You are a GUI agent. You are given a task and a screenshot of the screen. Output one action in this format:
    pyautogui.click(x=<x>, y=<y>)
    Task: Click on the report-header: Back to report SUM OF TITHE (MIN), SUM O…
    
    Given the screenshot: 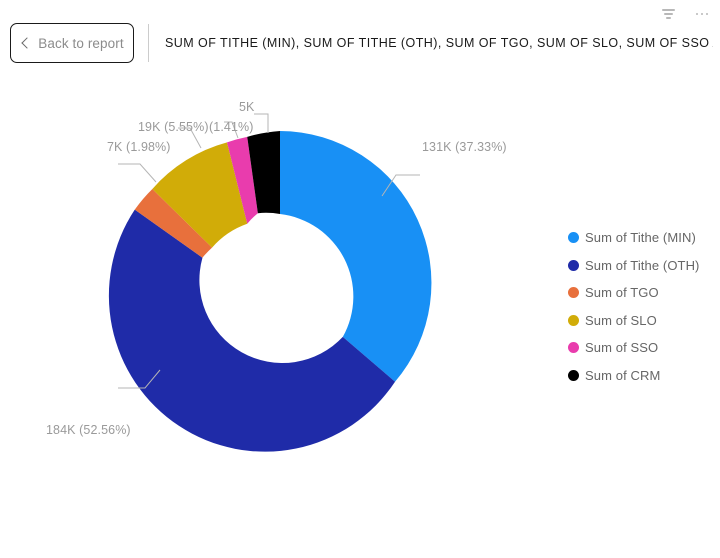 What is the action you would take?
    pyautogui.click(x=360, y=39)
    